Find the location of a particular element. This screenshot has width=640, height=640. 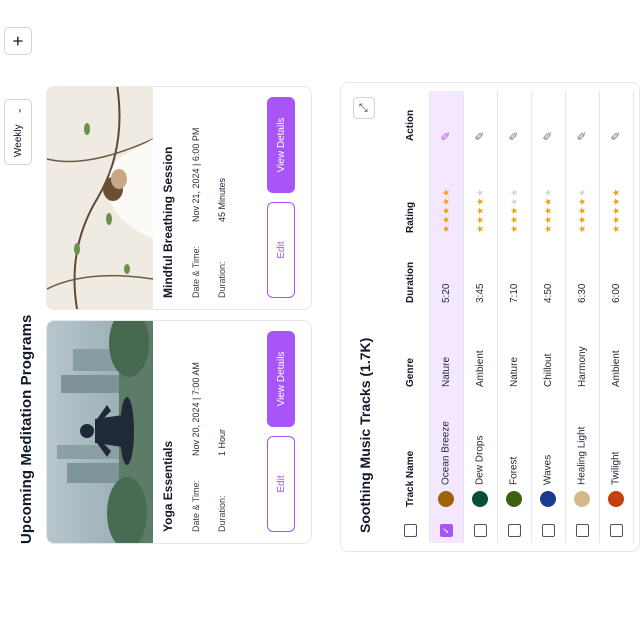

table-row: Twilight Ambient 6:00 ★★★★★ ✎ is located at coordinates (616, 317).